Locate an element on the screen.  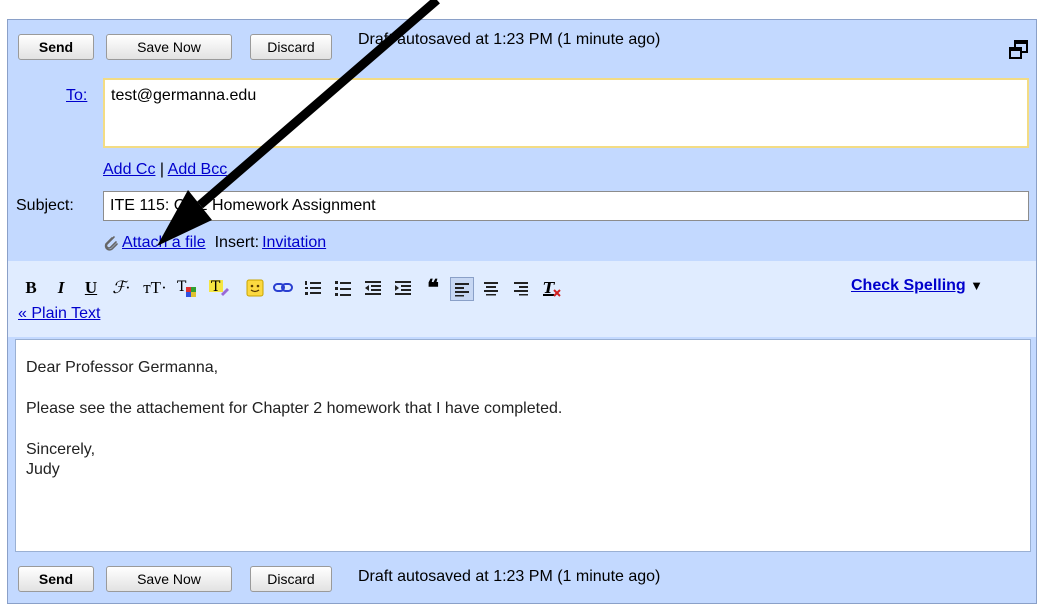
cc-bcc-links: Add Cc | Add Bcc is located at coordinates (165, 170).